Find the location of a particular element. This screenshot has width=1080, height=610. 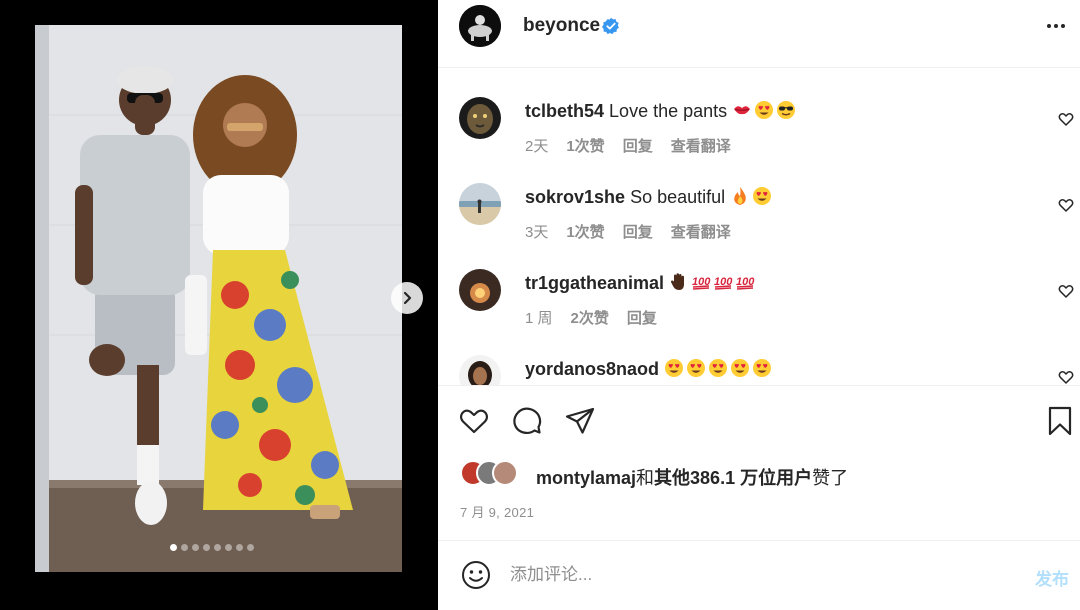

post-date: 7 月 9, 2021 is located at coordinates (497, 511).